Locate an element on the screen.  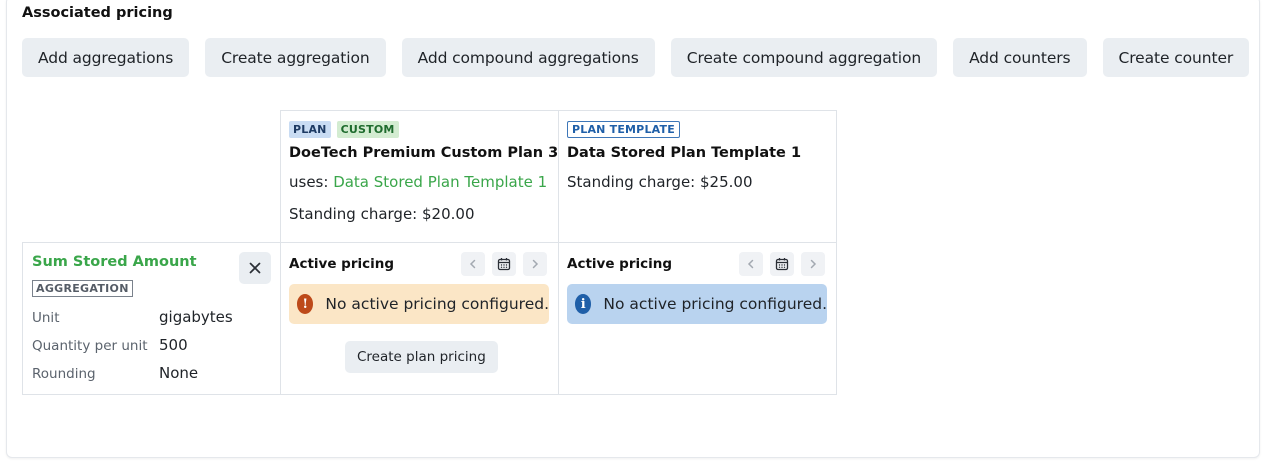
create-counter-button: Create counter is located at coordinates (1176, 57).